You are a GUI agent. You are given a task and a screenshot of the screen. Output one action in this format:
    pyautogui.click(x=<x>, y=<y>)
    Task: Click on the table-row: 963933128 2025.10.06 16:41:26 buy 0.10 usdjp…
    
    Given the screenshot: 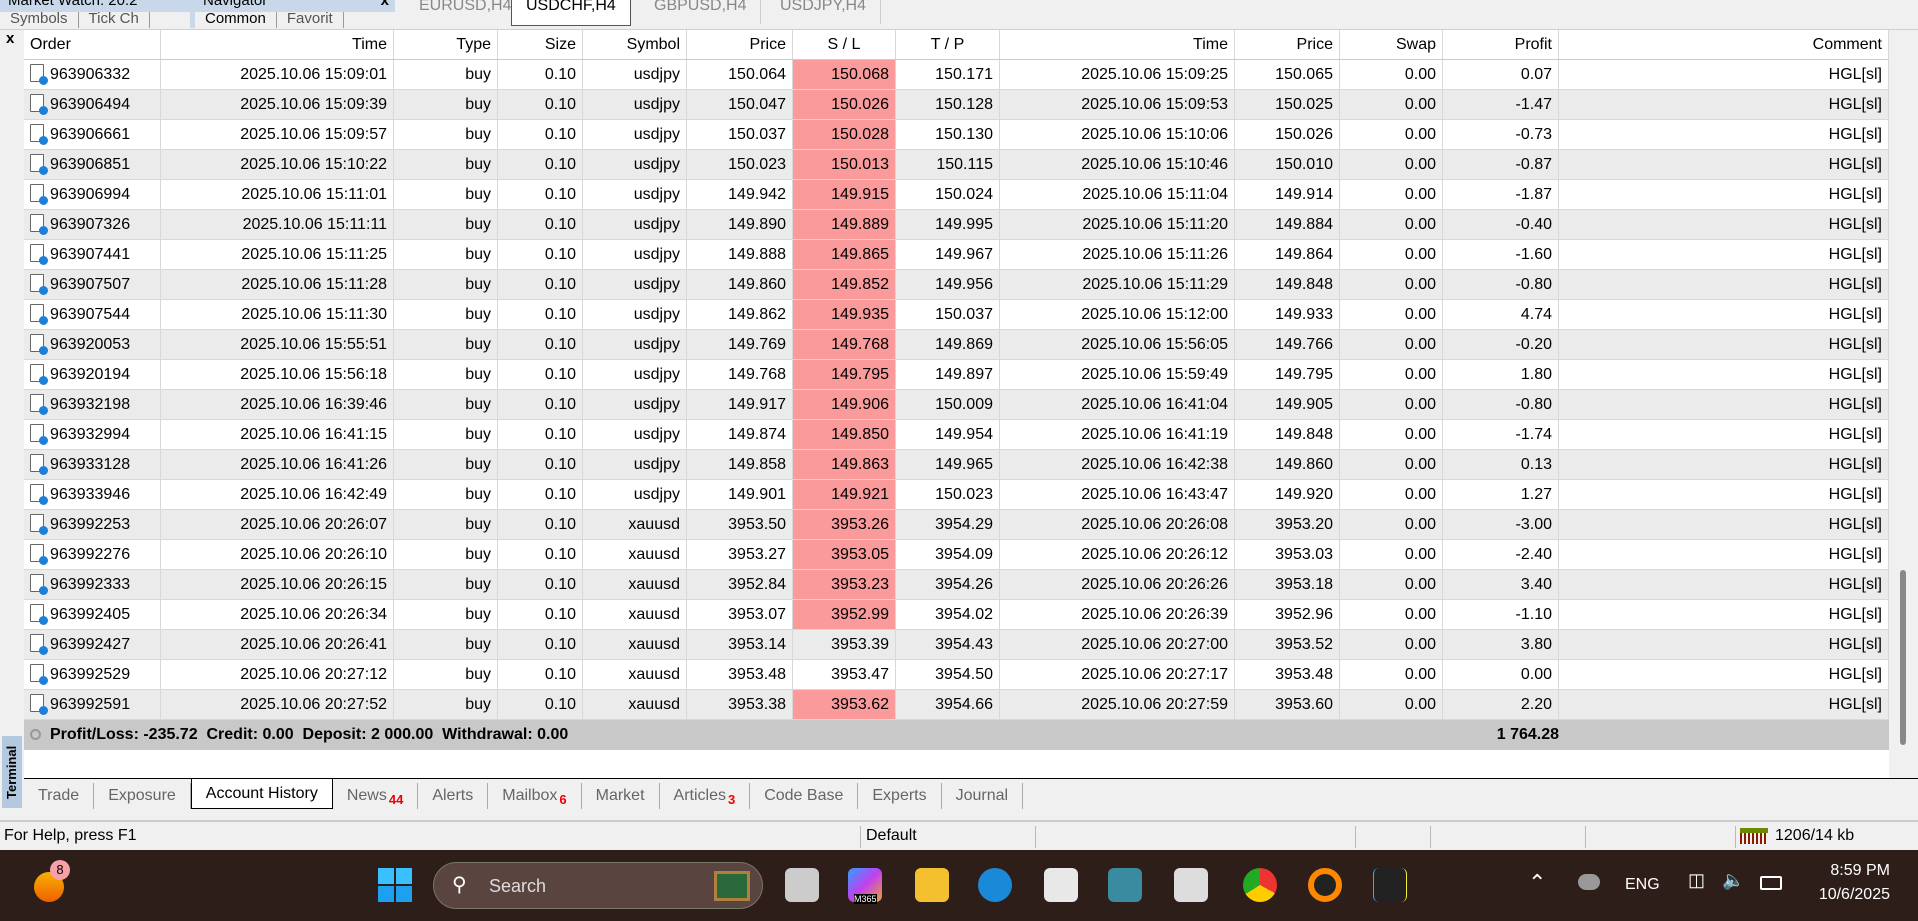 What is the action you would take?
    pyautogui.click(x=956, y=465)
    